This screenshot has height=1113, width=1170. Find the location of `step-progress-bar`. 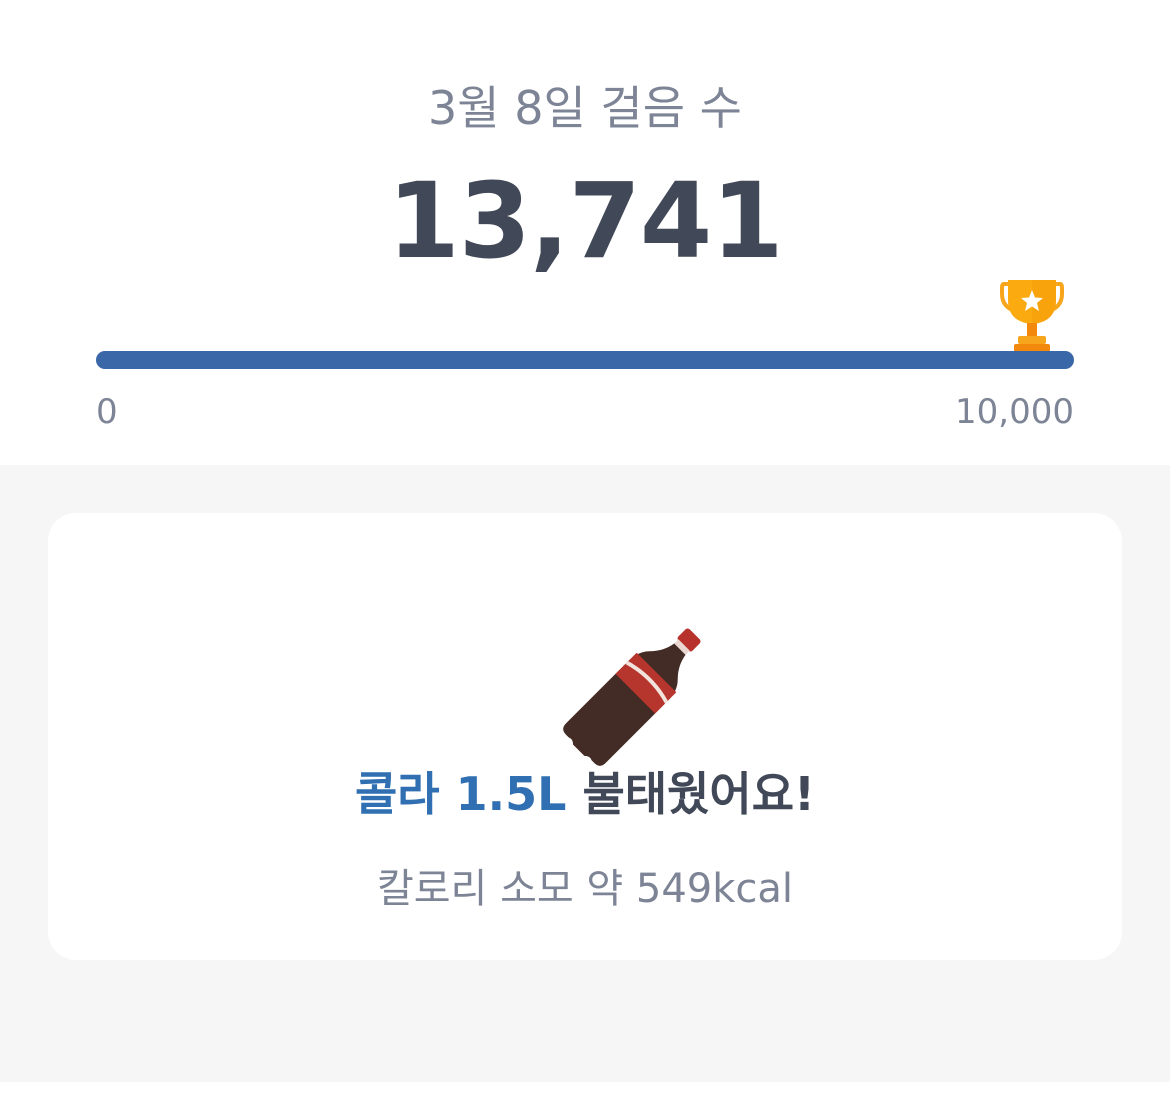

step-progress-bar is located at coordinates (585, 360).